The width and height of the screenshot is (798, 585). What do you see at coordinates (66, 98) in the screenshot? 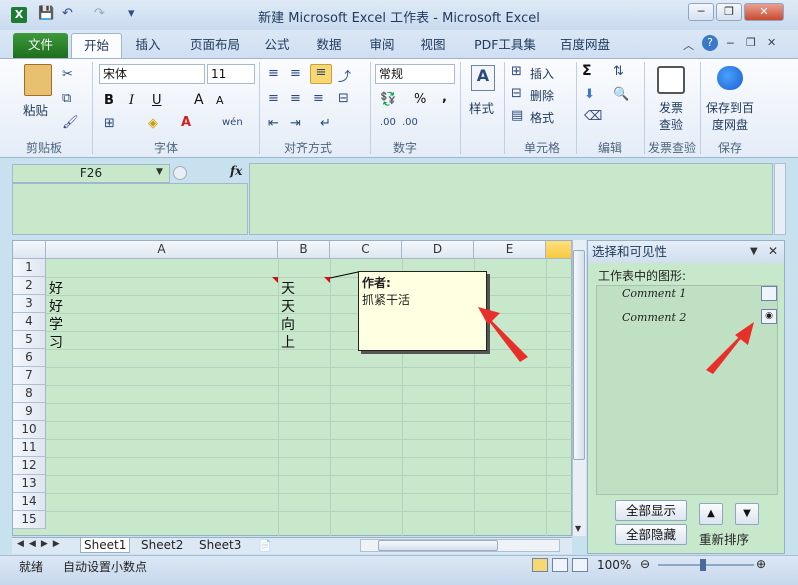
I see `copy-icon: ⧉` at bounding box center [66, 98].